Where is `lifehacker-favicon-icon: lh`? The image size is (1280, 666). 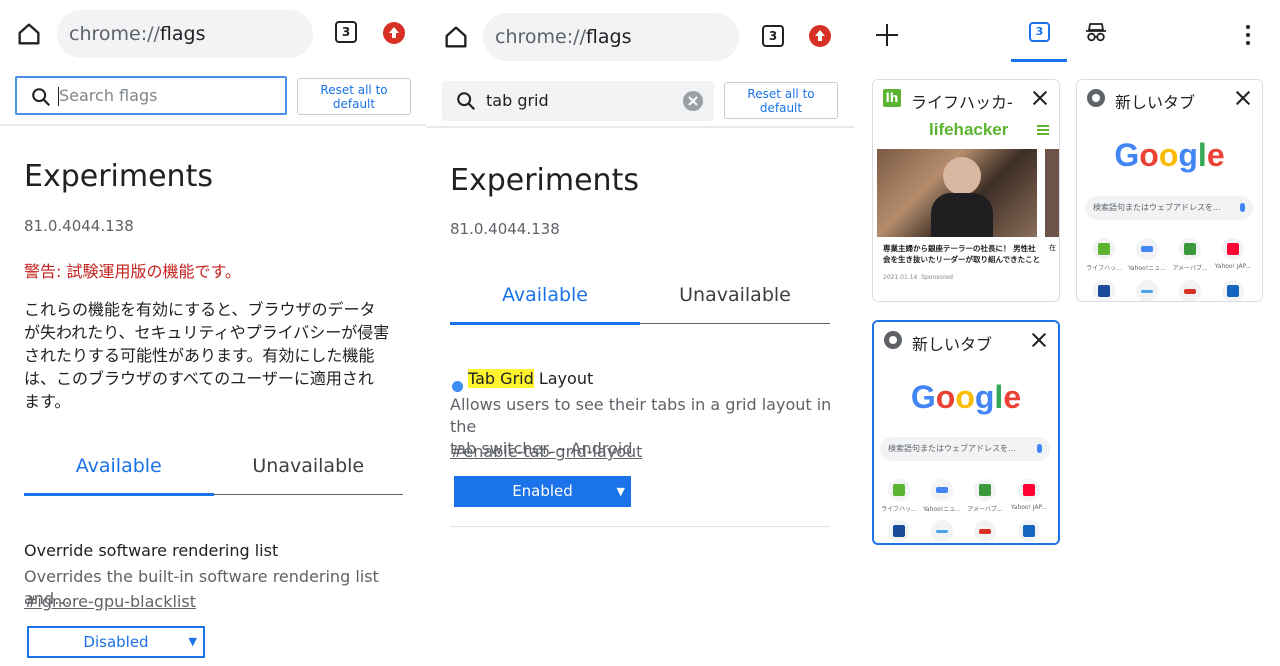
lifehacker-favicon-icon: lh is located at coordinates (892, 98).